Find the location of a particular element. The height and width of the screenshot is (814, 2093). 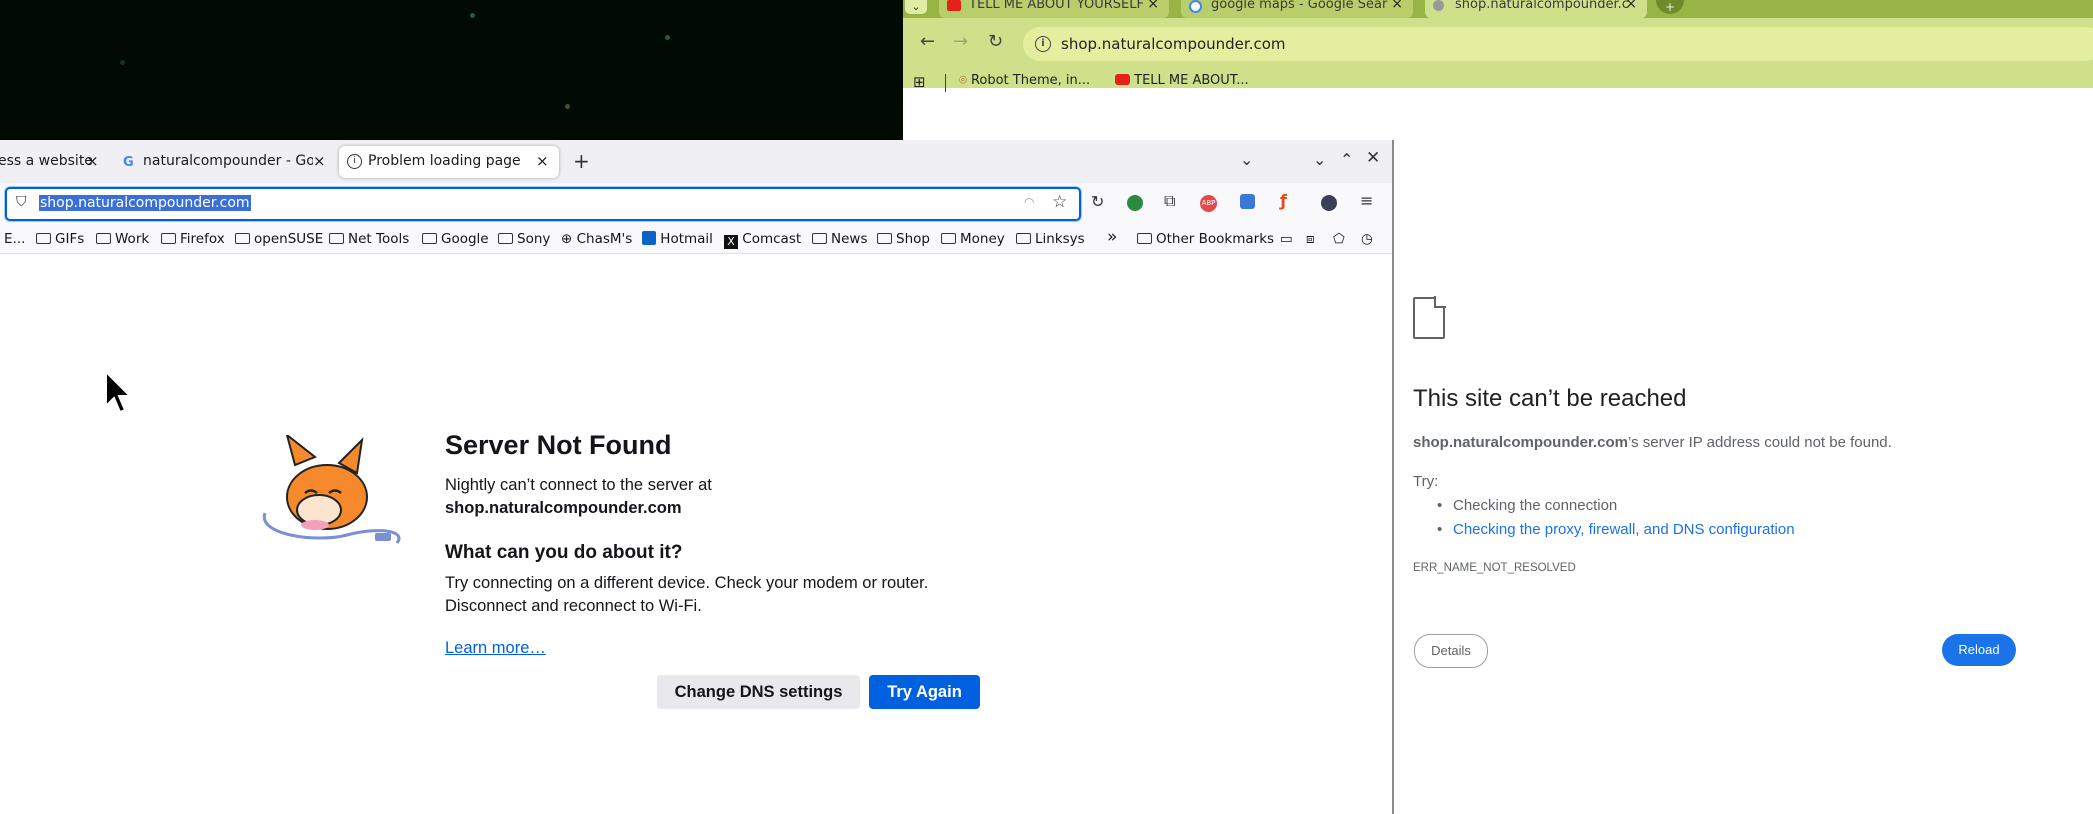

tab-search-button: ⌄ is located at coordinates (916, 7).